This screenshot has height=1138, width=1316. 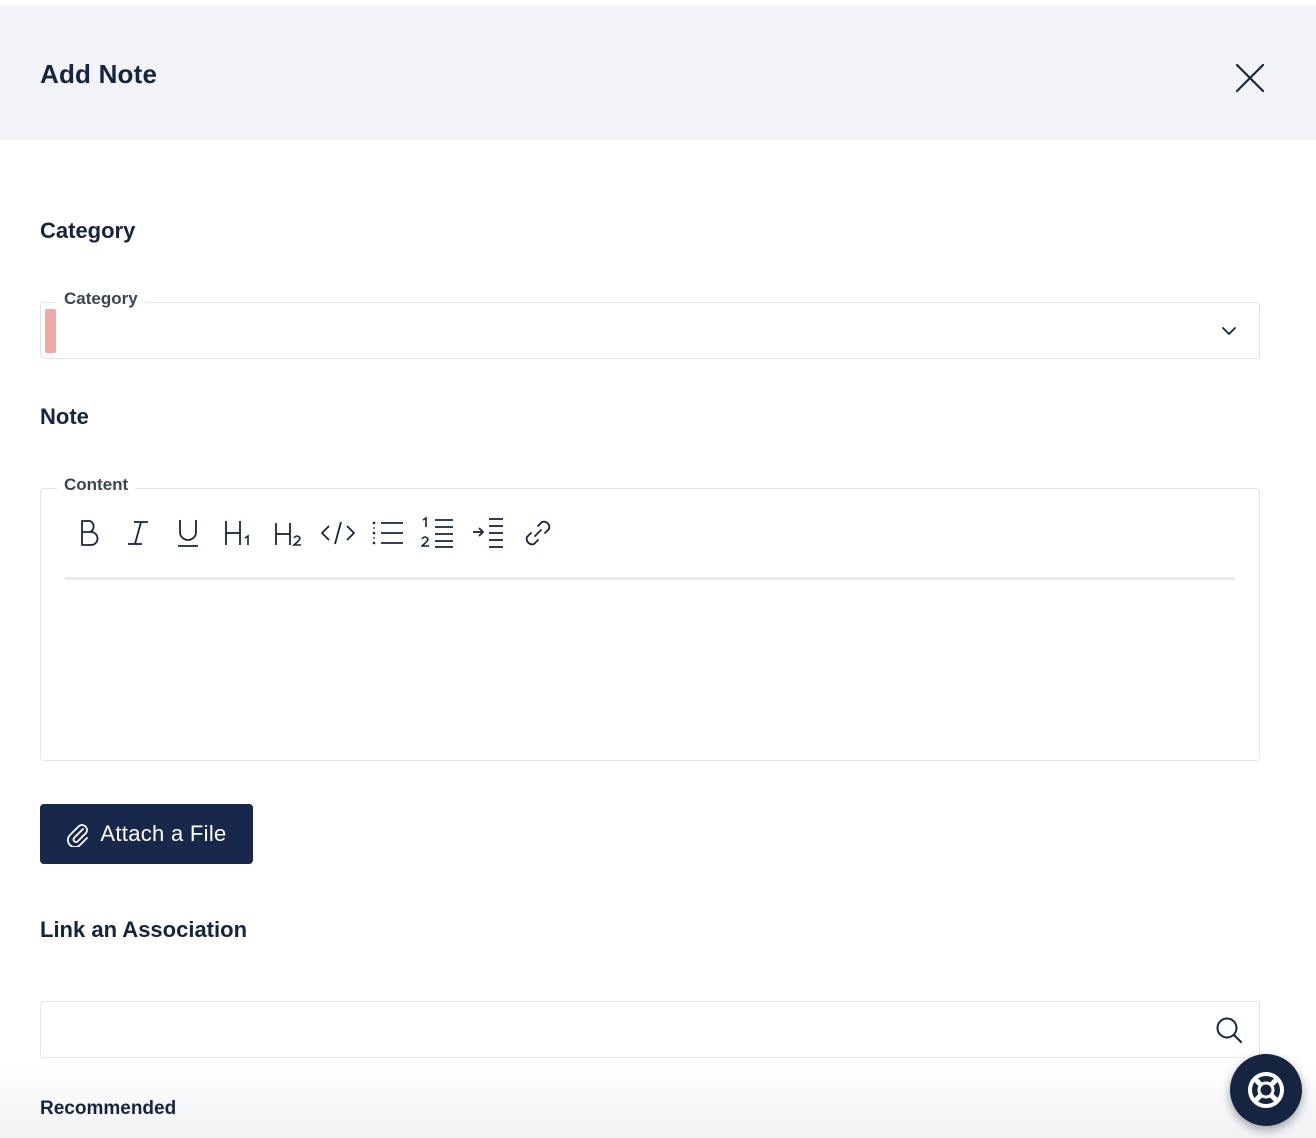 I want to click on heading-2-button, so click(x=288, y=533).